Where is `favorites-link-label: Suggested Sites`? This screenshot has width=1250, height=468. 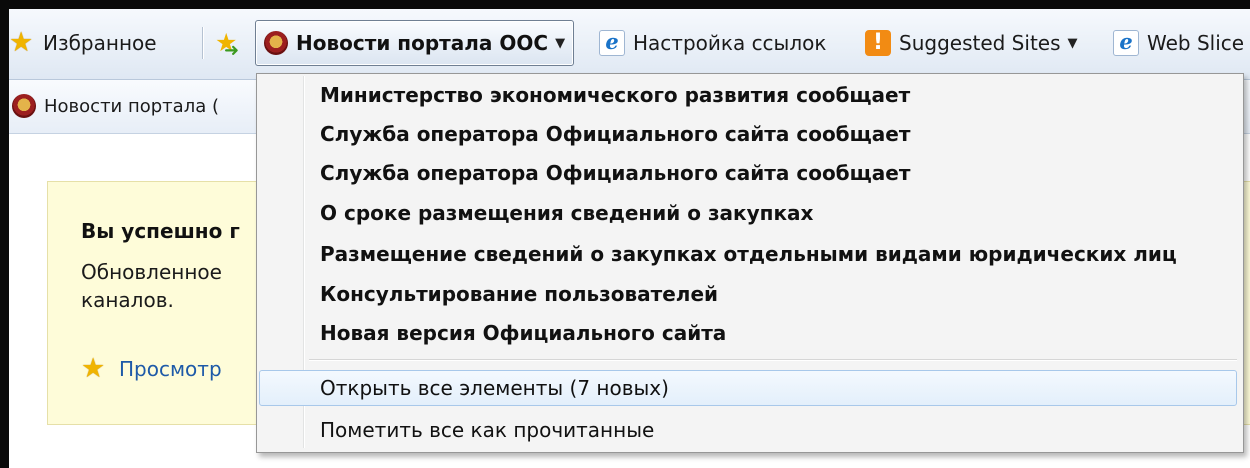
favorites-link-label: Suggested Sites is located at coordinates (980, 43).